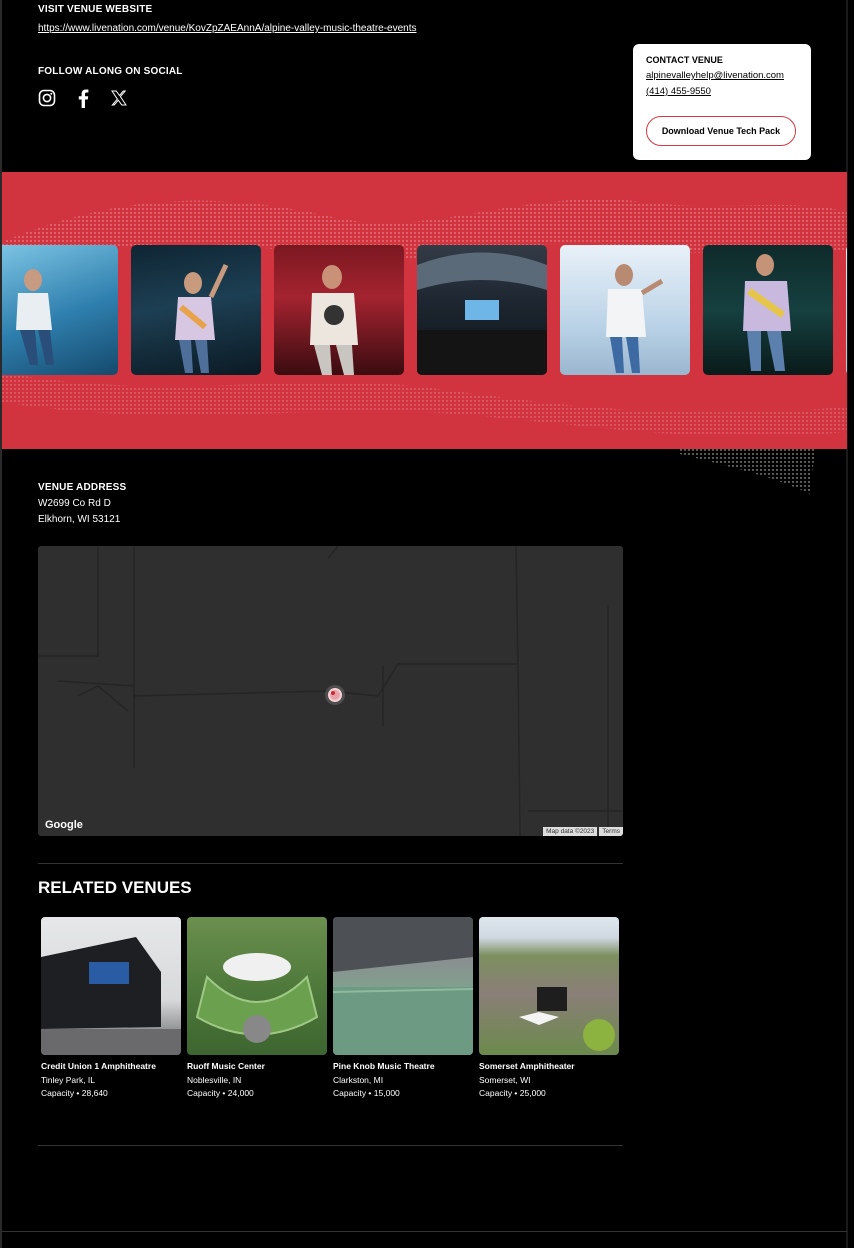 This screenshot has width=854, height=1248. I want to click on venue-location: Somerset, WI, so click(505, 1080).